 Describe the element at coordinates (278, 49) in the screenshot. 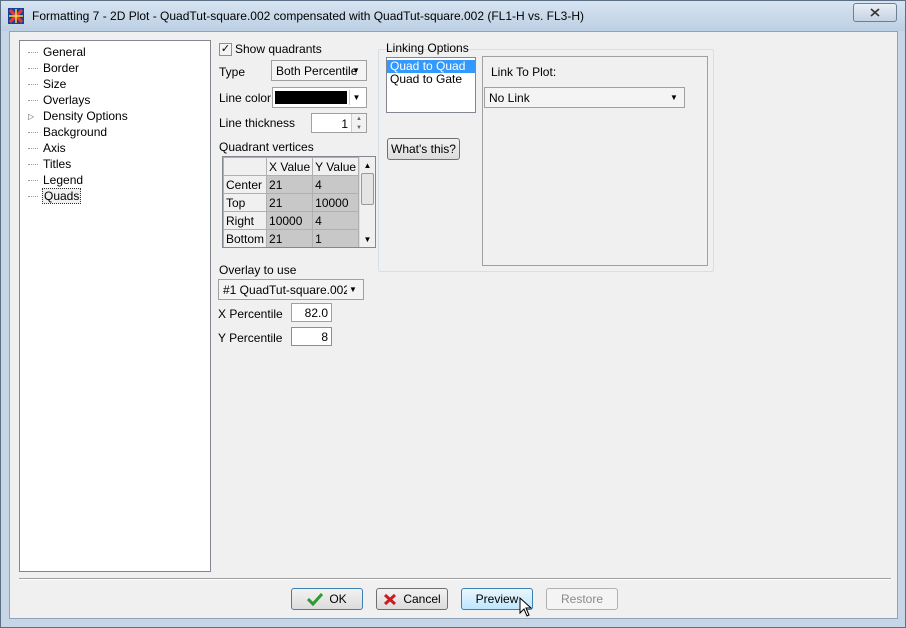

I see `show-quadrants-label: Show quadrants` at that location.